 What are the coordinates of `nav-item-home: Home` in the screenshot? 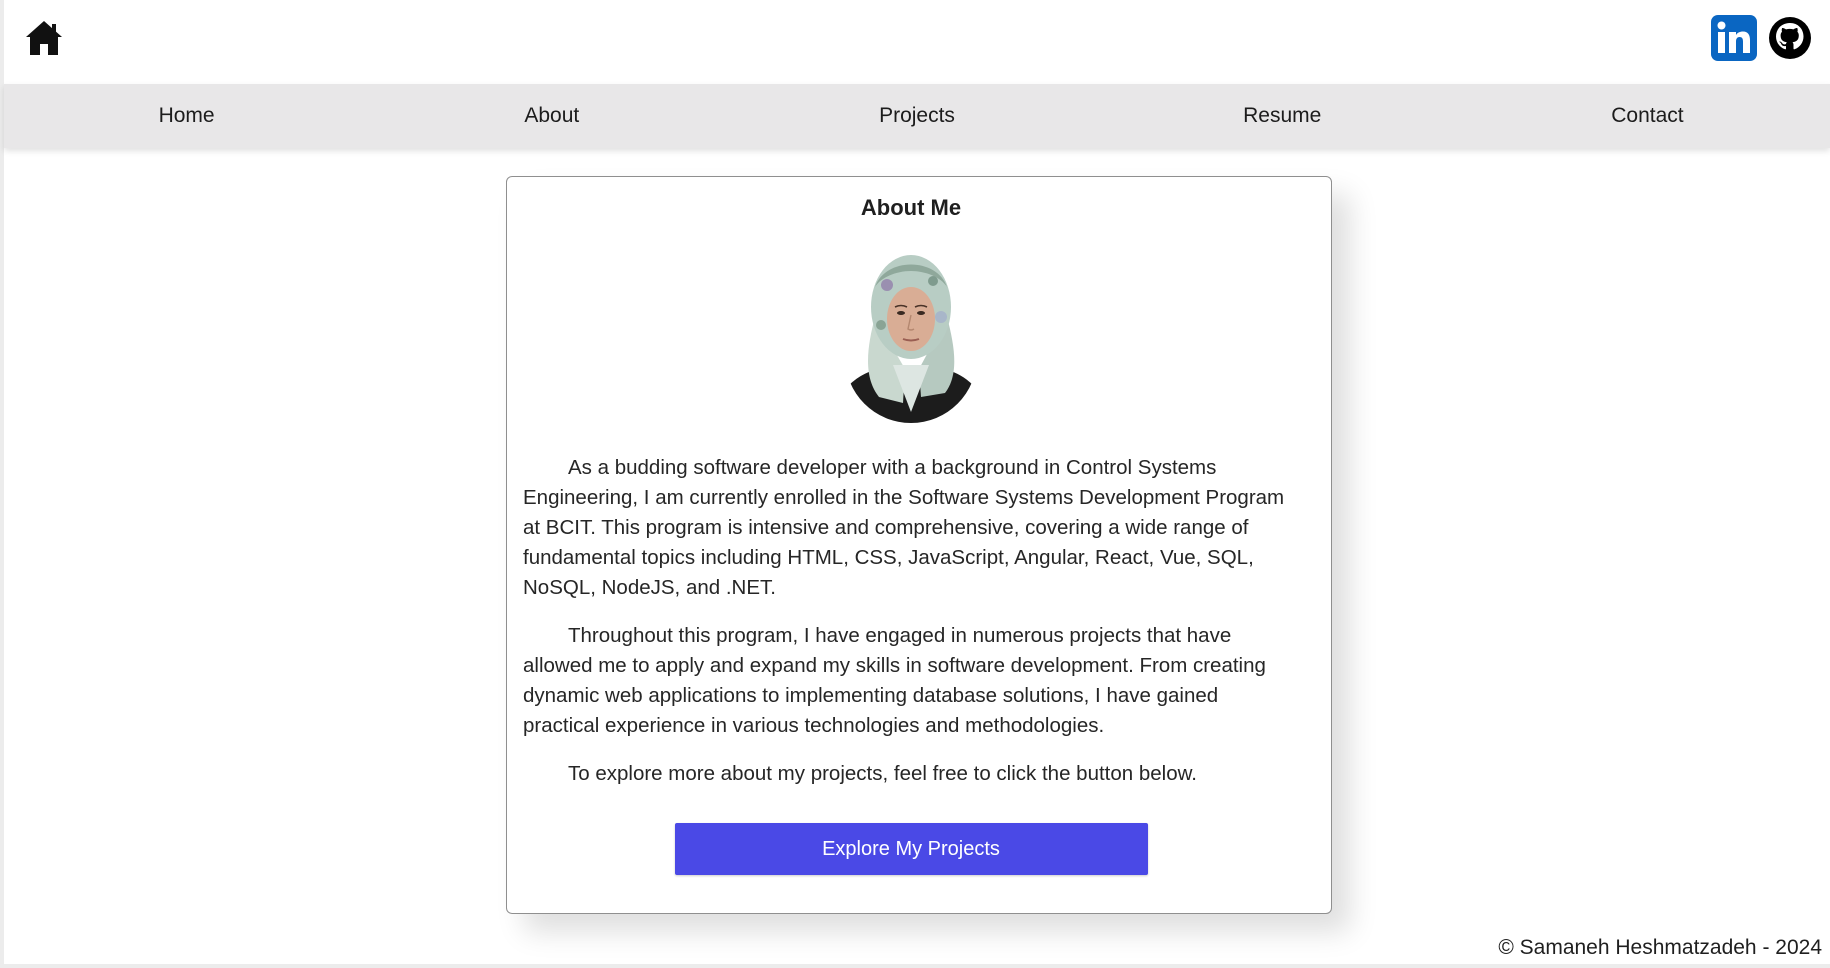 It's located at (186, 116).